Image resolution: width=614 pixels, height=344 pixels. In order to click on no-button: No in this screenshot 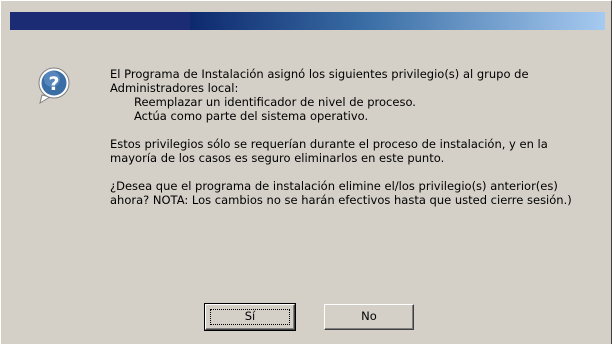, I will do `click(369, 317)`.